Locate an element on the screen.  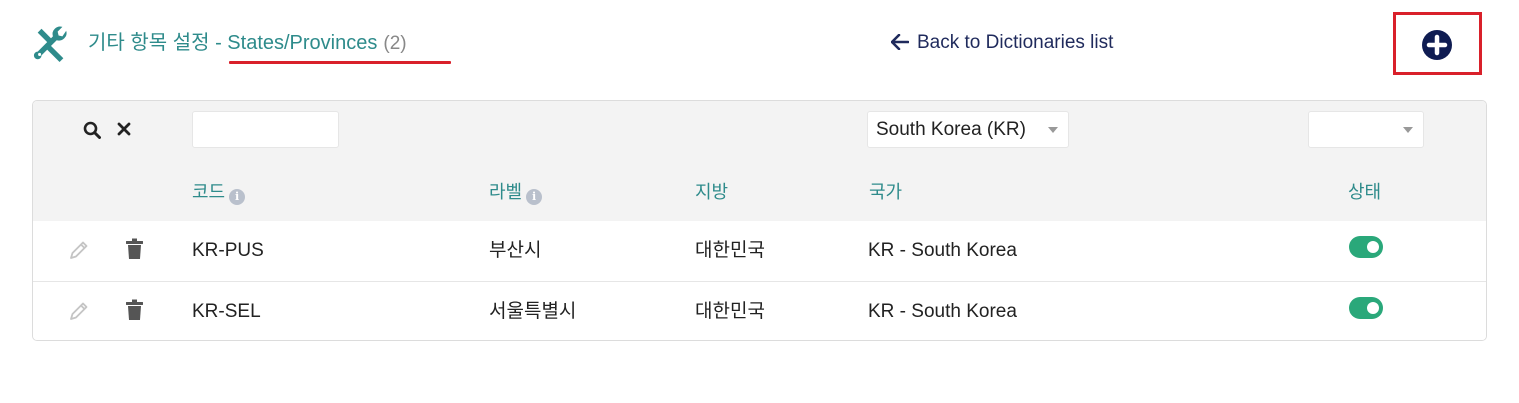
title-link: States/Provinces is located at coordinates (302, 43).